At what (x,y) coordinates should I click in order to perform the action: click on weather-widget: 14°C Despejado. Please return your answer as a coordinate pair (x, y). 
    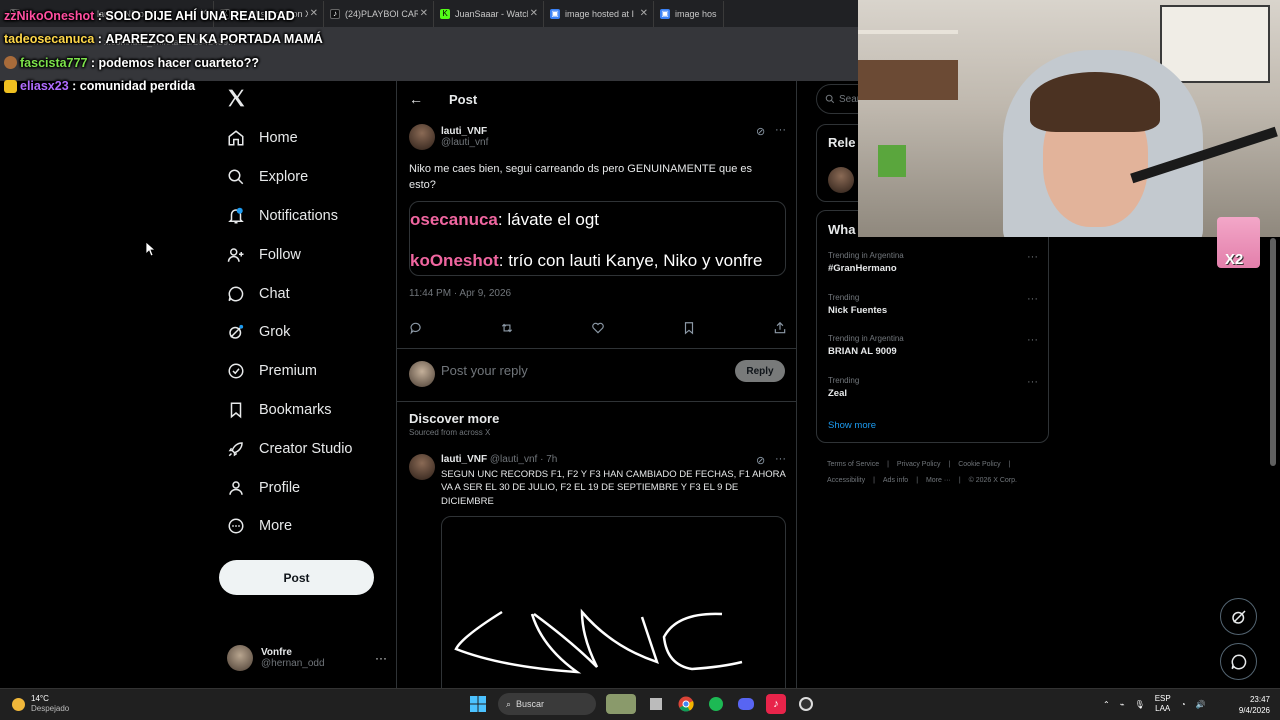
    Looking at the image, I should click on (40, 704).